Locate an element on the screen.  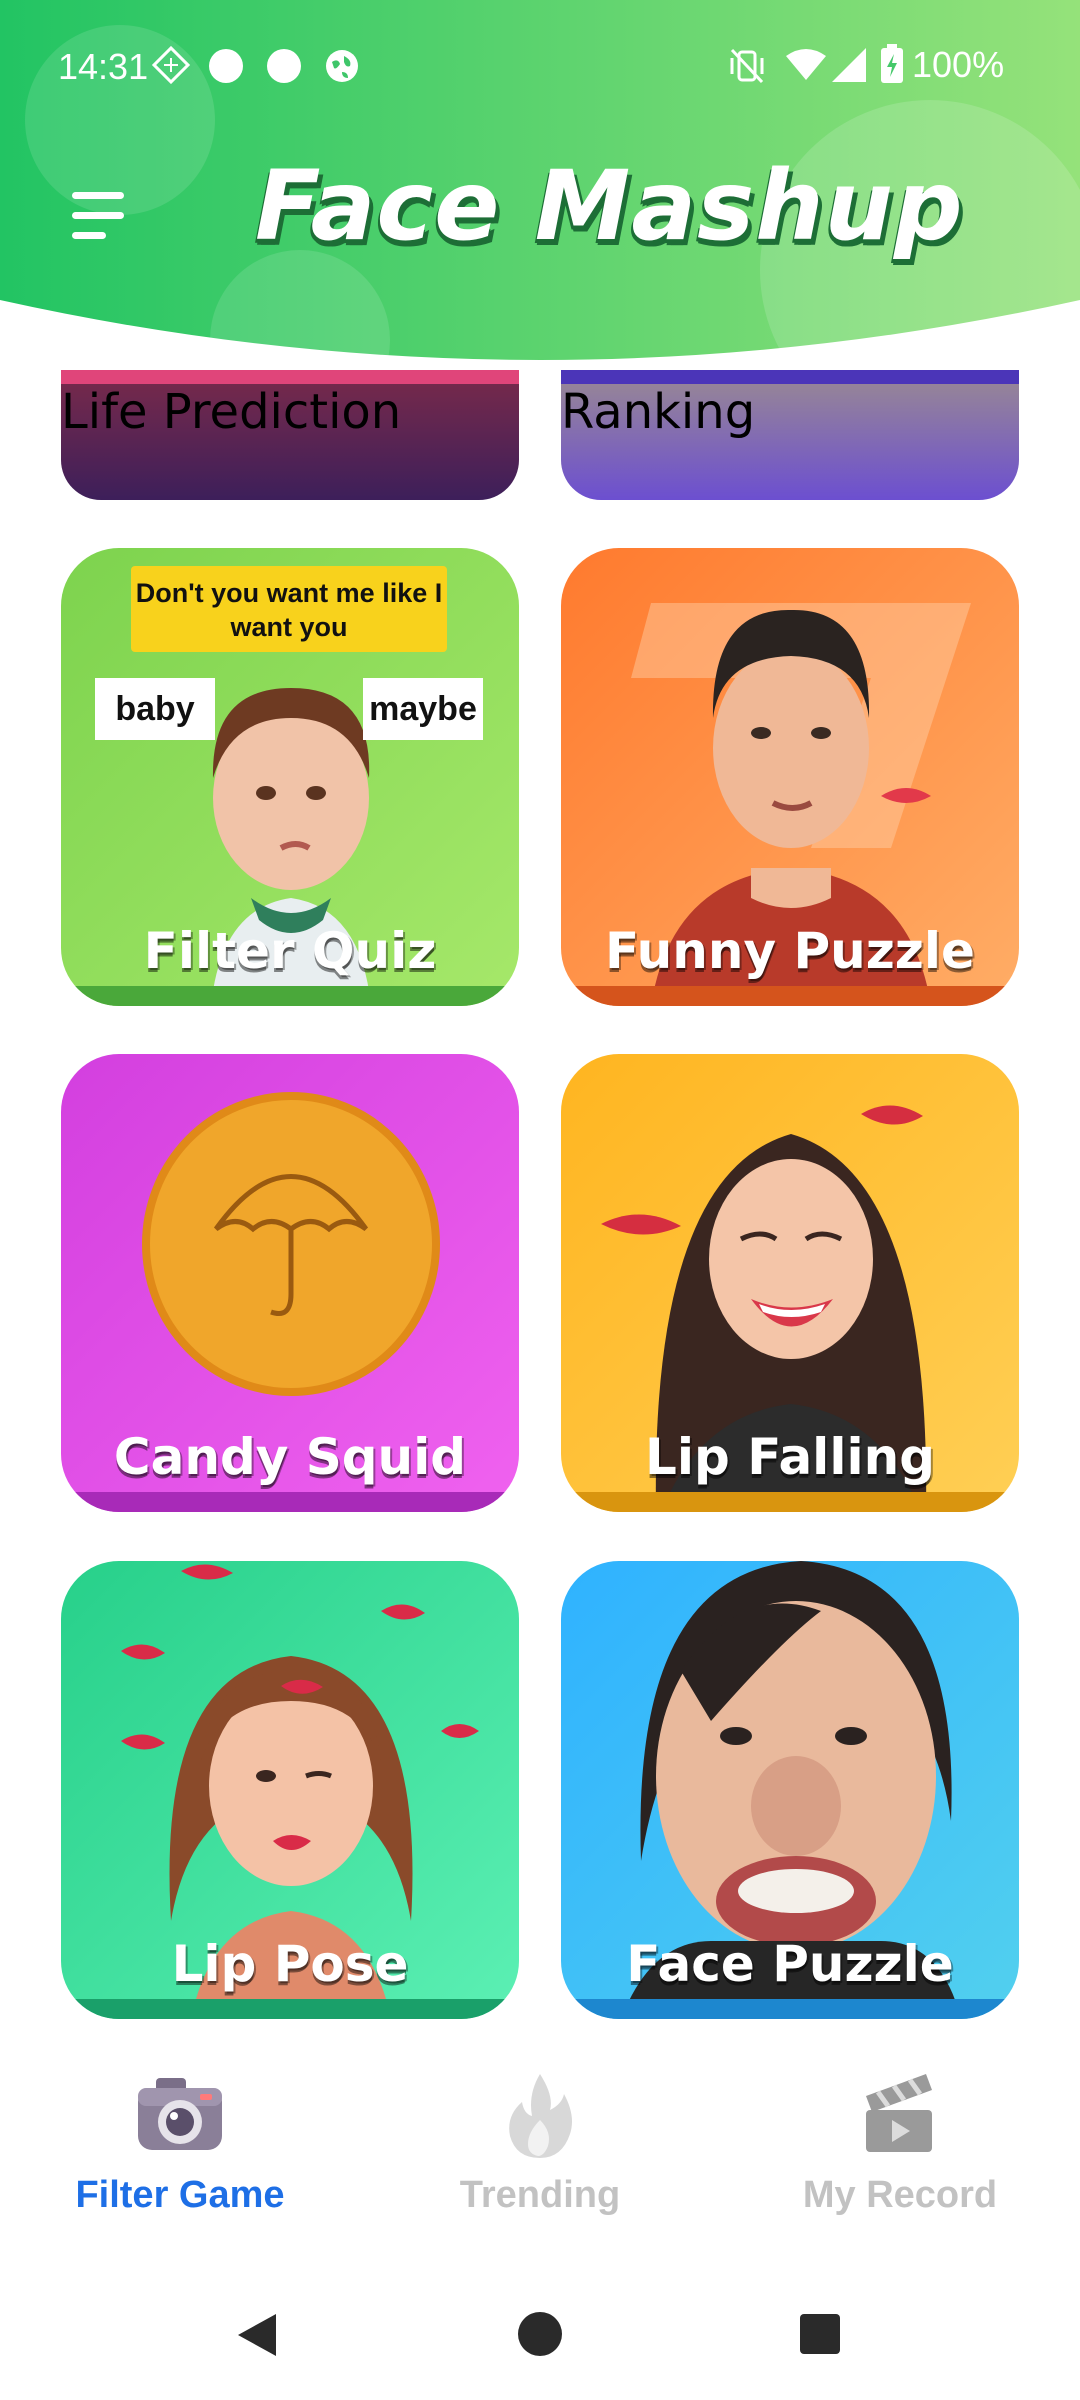
quiz-option-right: maybe is located at coordinates (423, 709).